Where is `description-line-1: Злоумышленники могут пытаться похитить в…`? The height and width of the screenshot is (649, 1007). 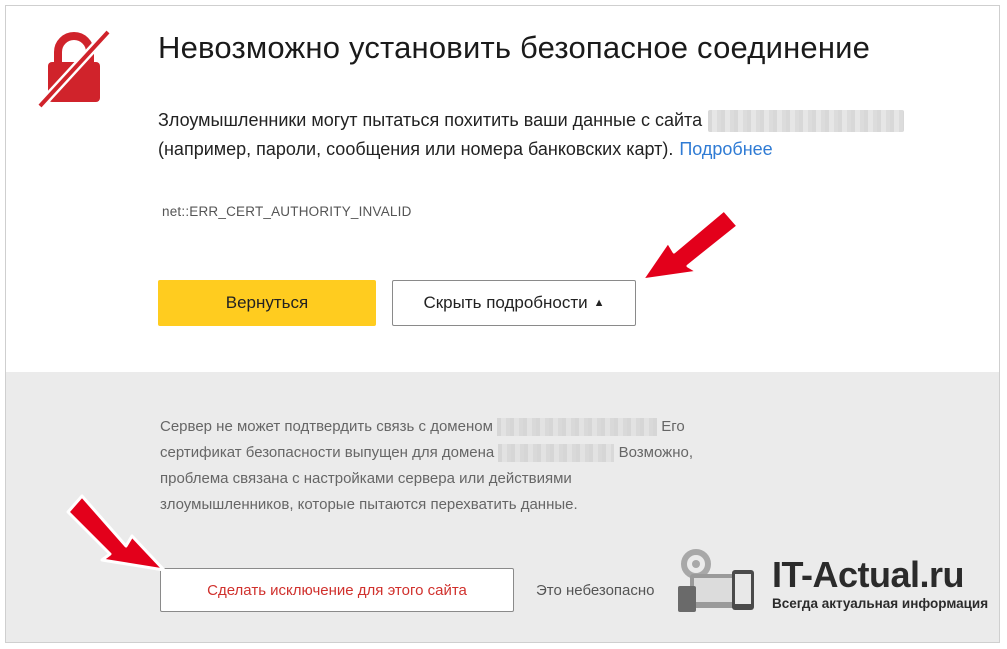
description-line-1: Злоумышленники могут пытаться похитить в… is located at coordinates (568, 120).